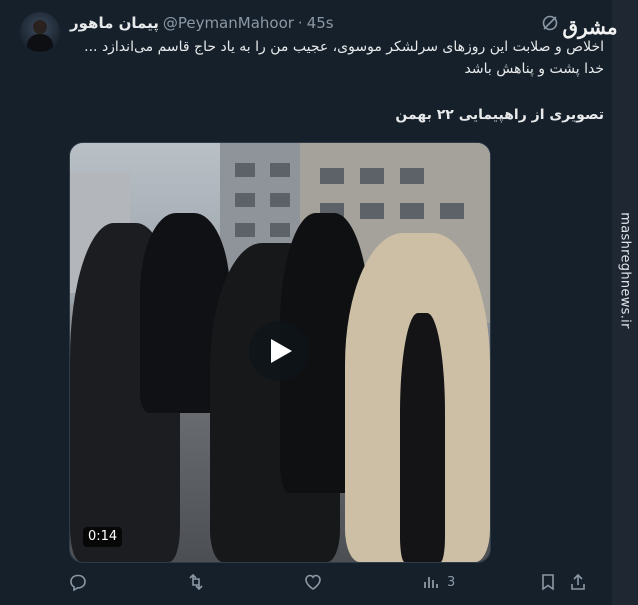  Describe the element at coordinates (333, 582) in the screenshot. I see `action-bar: 3` at that location.